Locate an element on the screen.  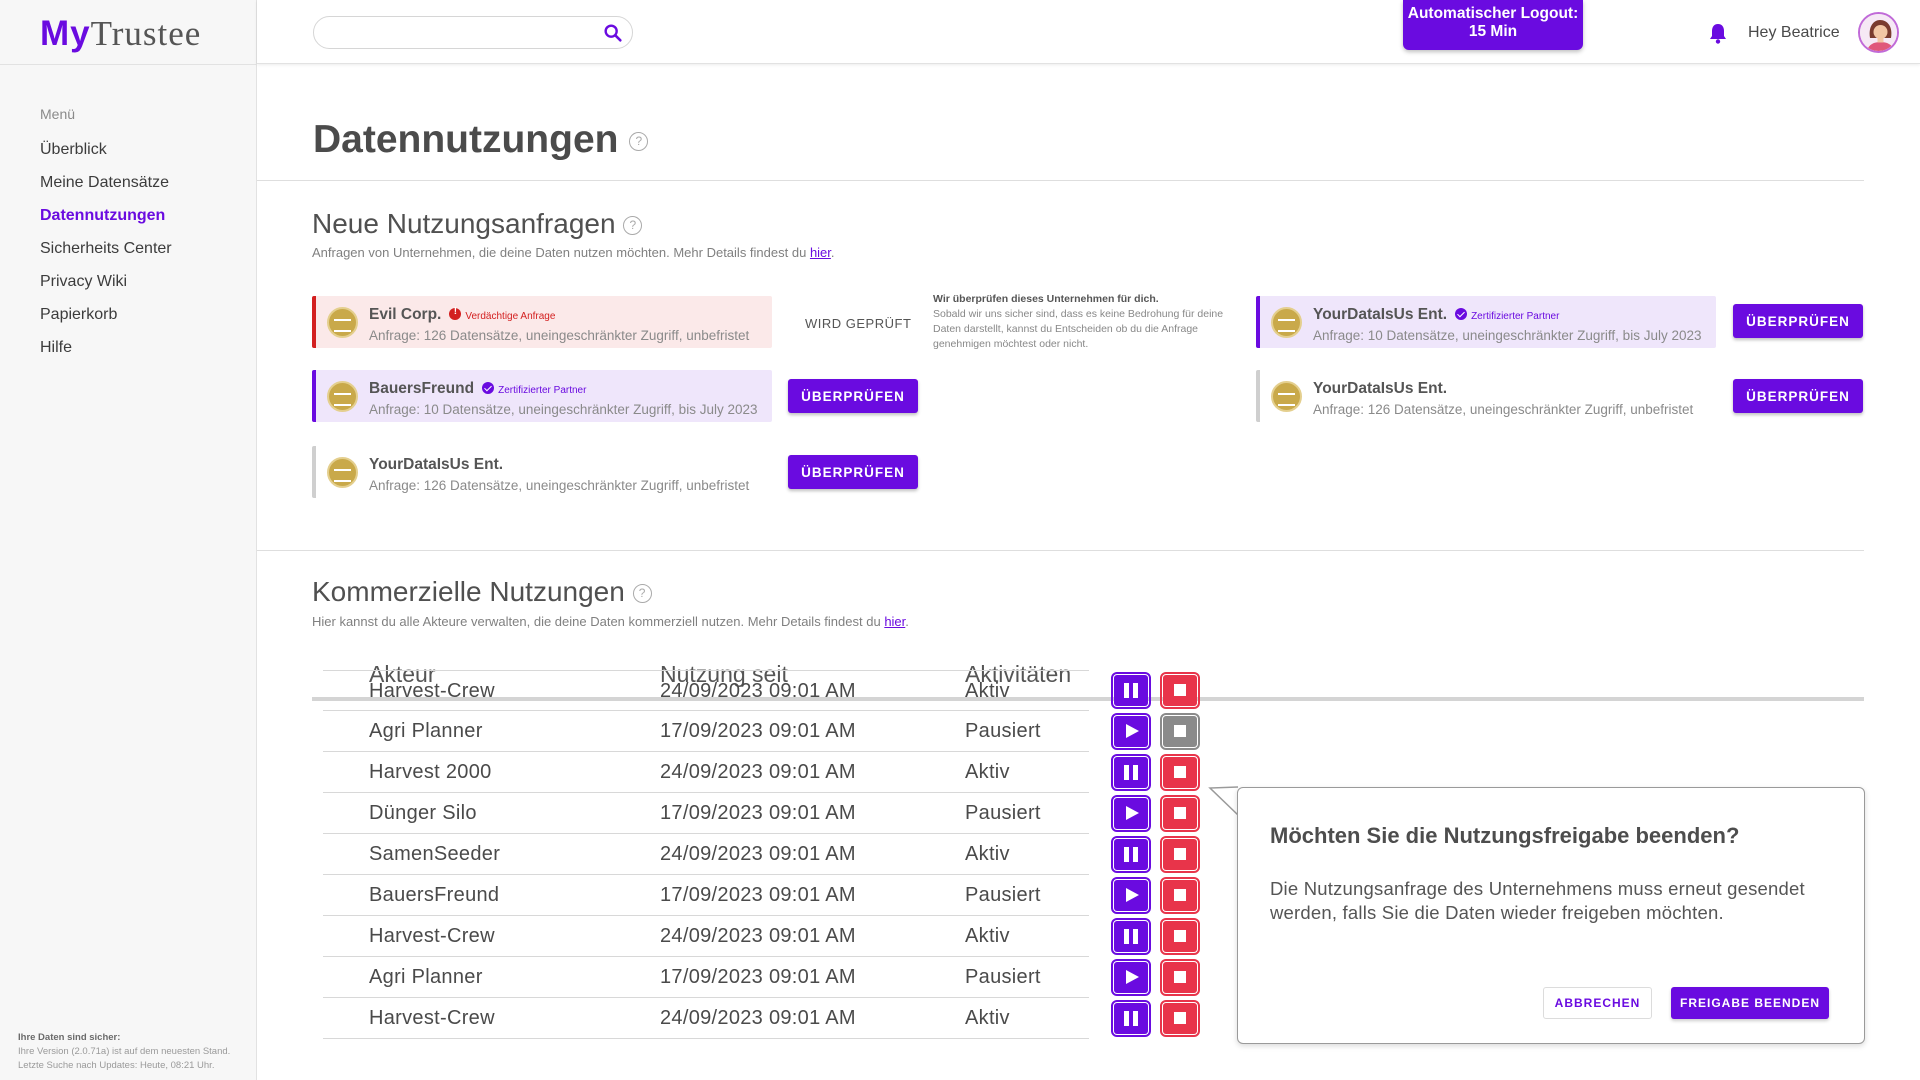
company-logo-icon is located at coordinates (1286, 322).